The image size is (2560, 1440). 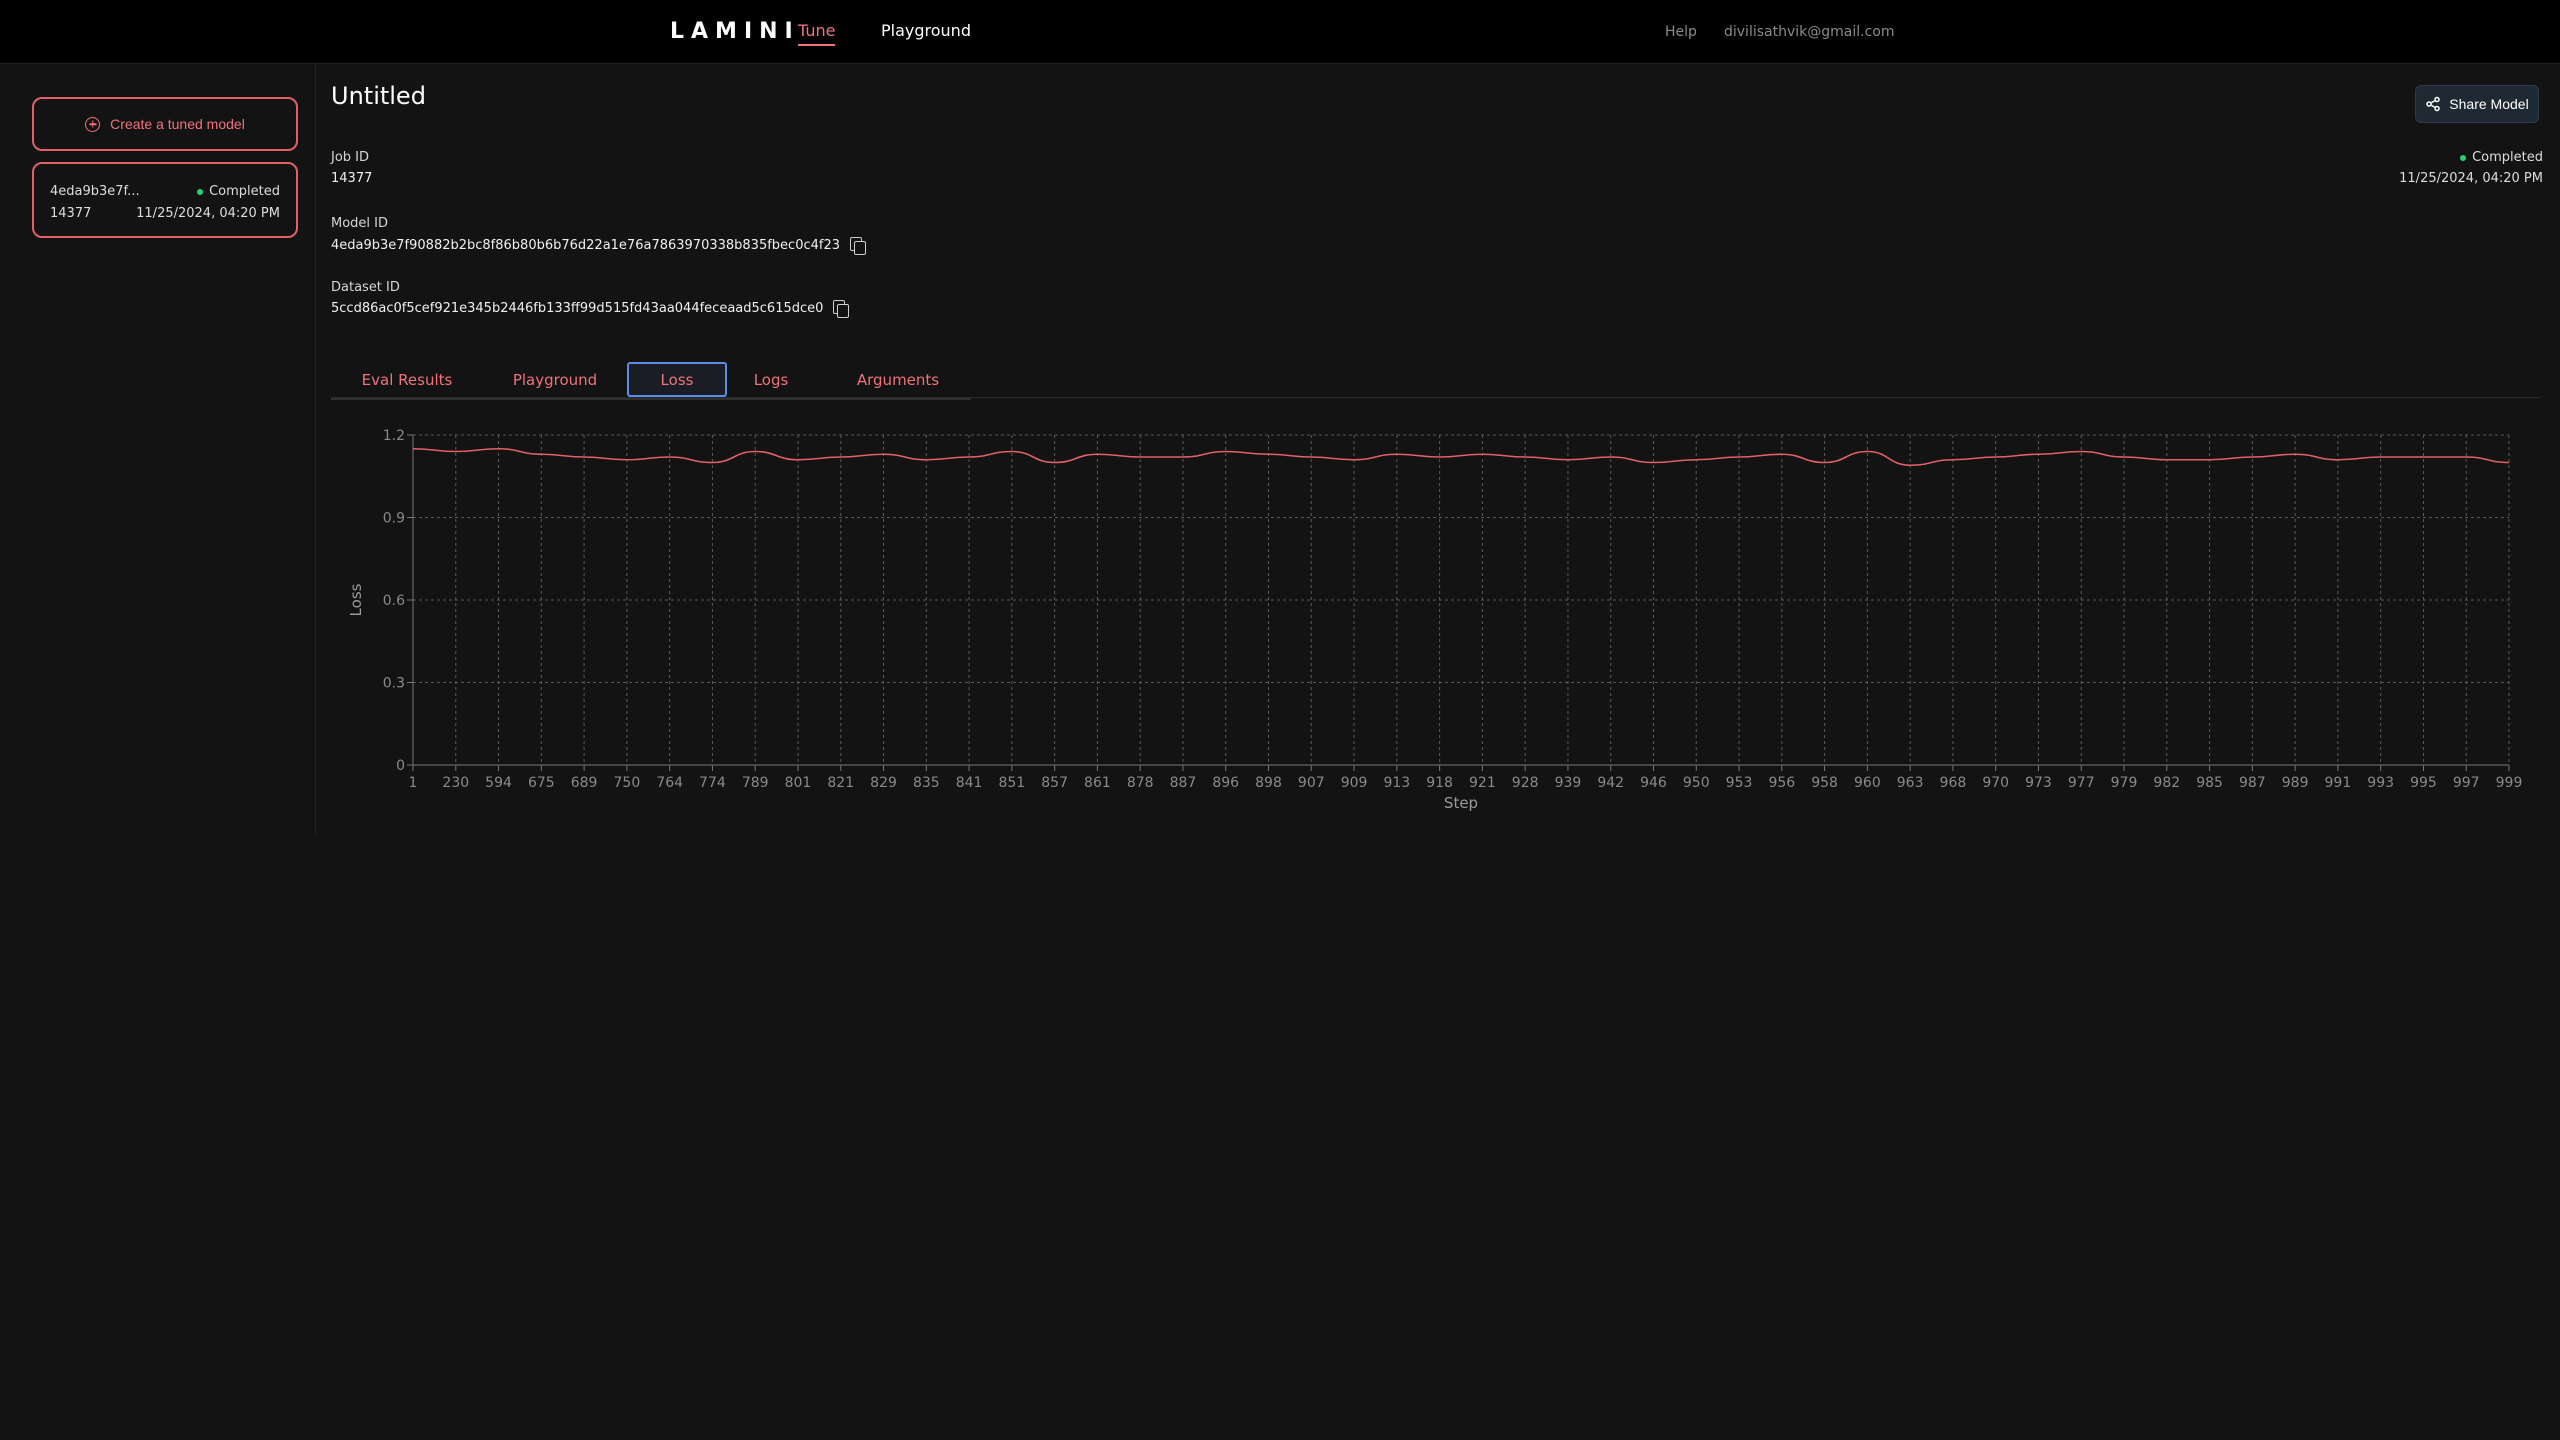 I want to click on x-tick-label: 1, so click(x=413, y=783).